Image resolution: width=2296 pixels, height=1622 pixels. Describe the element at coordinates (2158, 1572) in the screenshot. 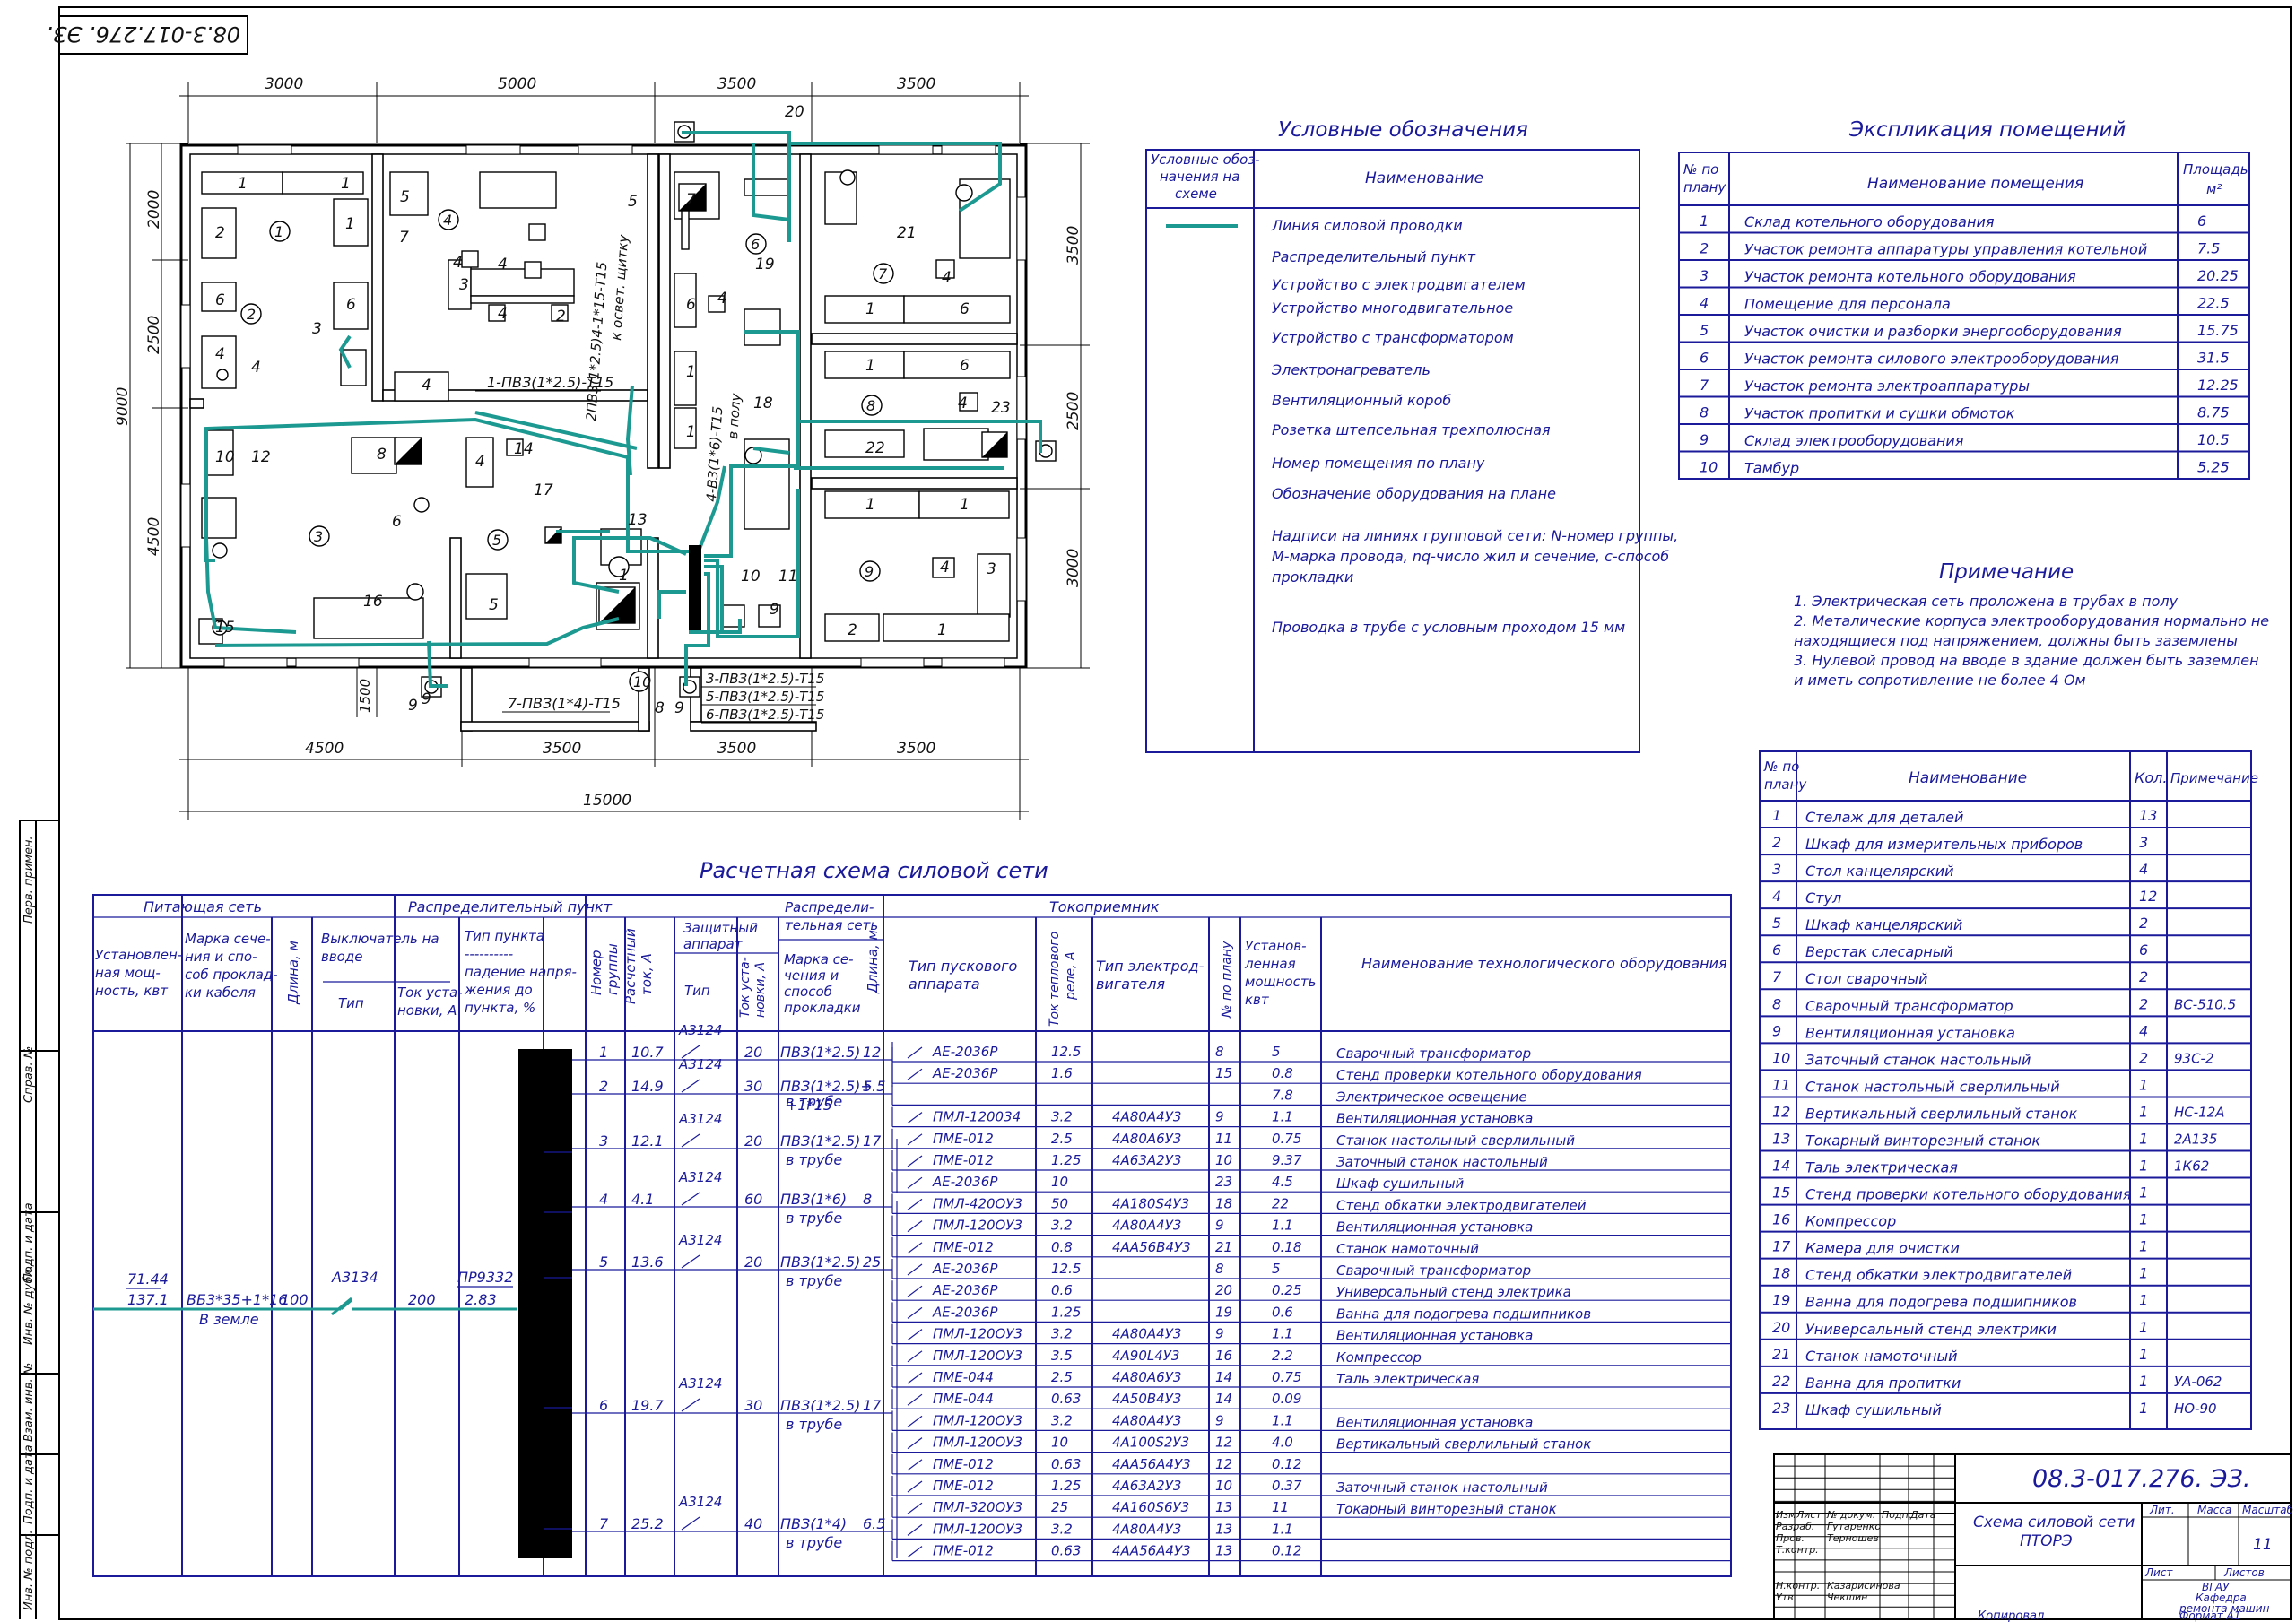

I see `tb-head: Лист` at that location.